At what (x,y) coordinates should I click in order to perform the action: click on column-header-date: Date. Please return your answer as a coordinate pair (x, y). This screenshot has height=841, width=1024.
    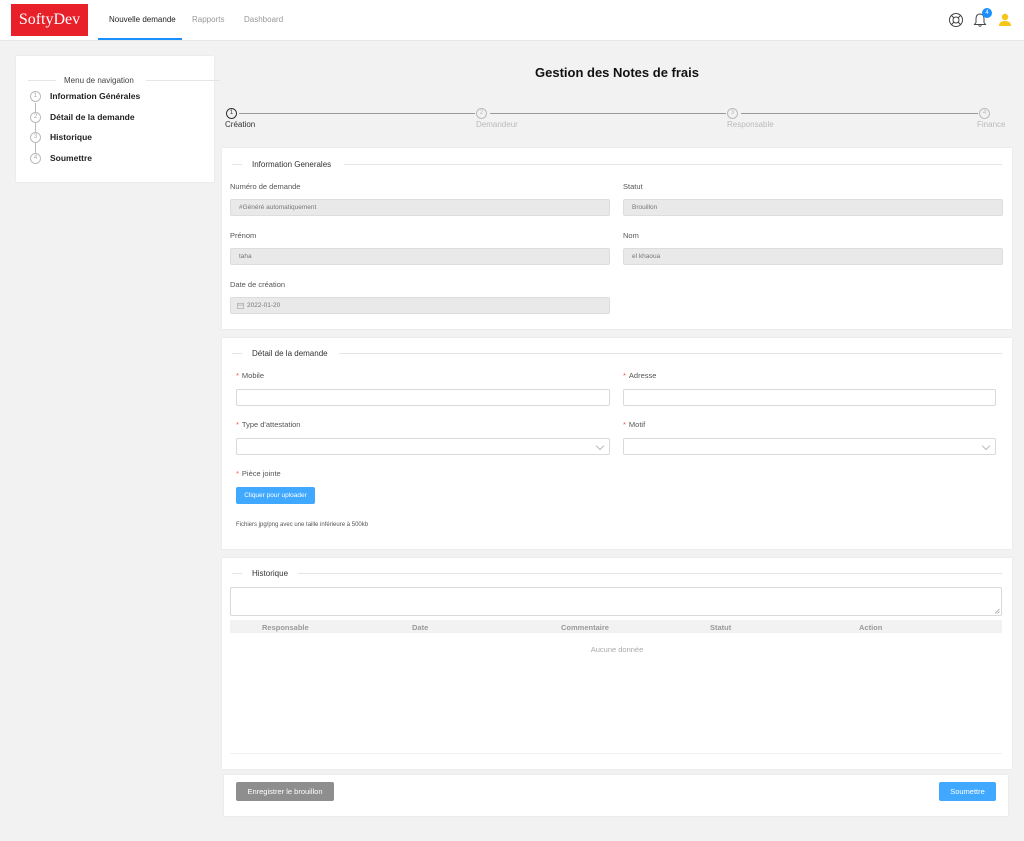
    Looking at the image, I should click on (420, 627).